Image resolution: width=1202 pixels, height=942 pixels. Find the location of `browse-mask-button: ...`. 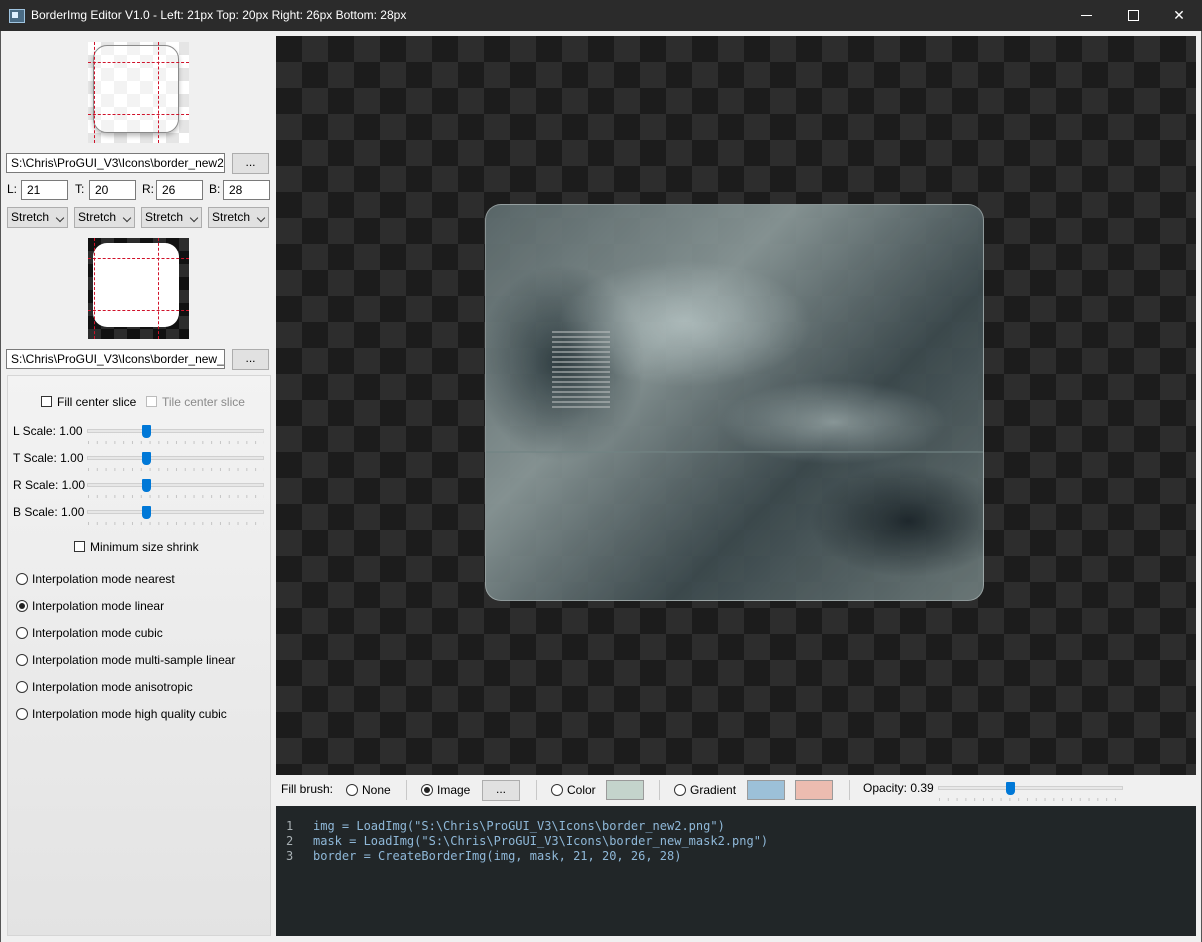

browse-mask-button: ... is located at coordinates (250, 359).